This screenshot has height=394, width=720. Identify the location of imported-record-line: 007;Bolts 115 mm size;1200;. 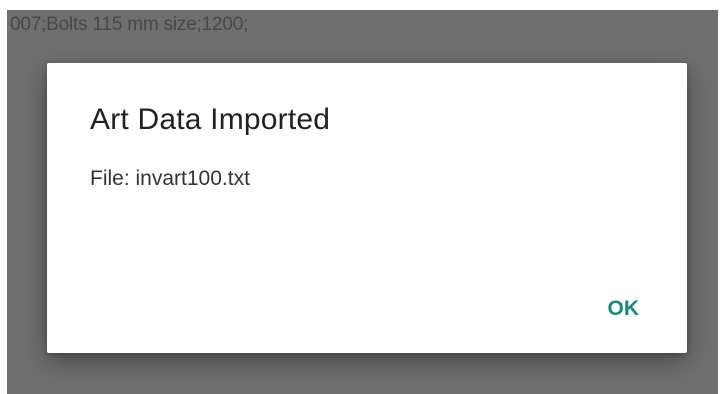
(129, 24).